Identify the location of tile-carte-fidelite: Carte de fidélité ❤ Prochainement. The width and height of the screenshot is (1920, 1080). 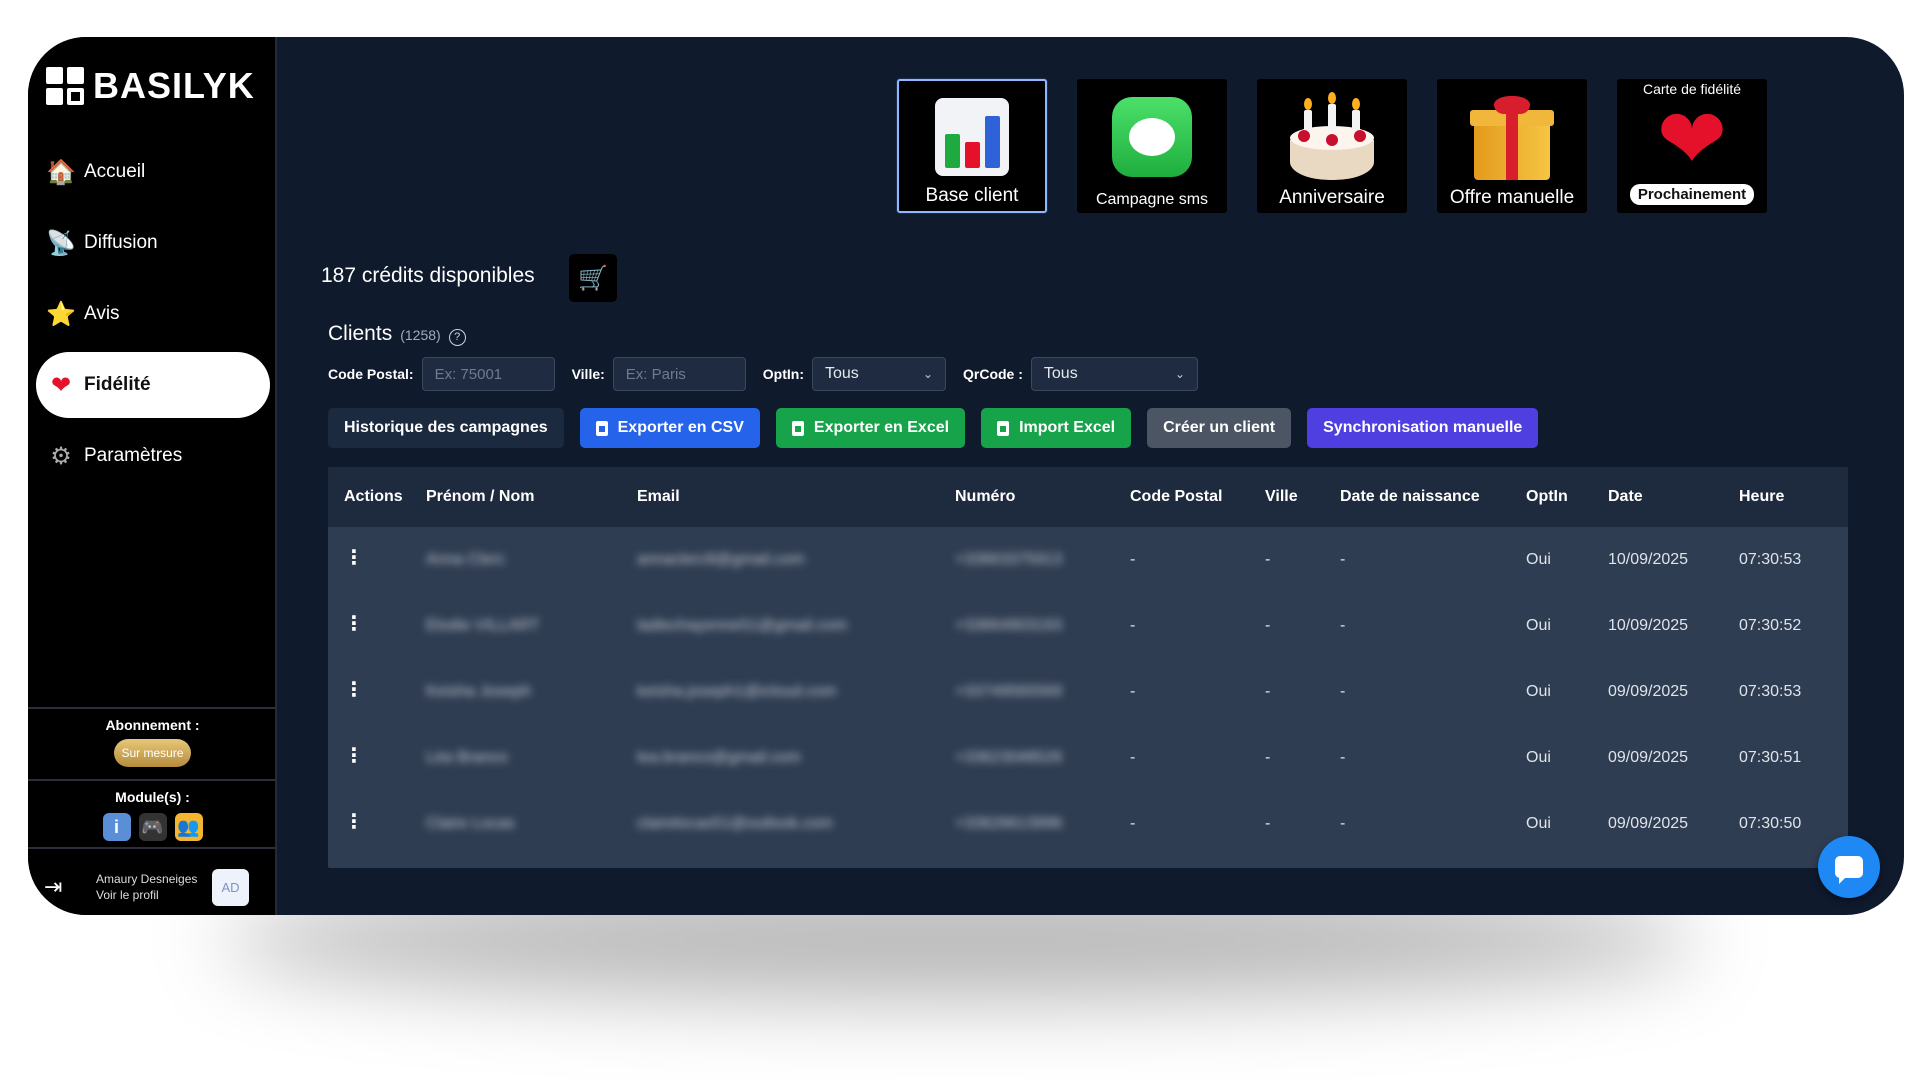
(1692, 146).